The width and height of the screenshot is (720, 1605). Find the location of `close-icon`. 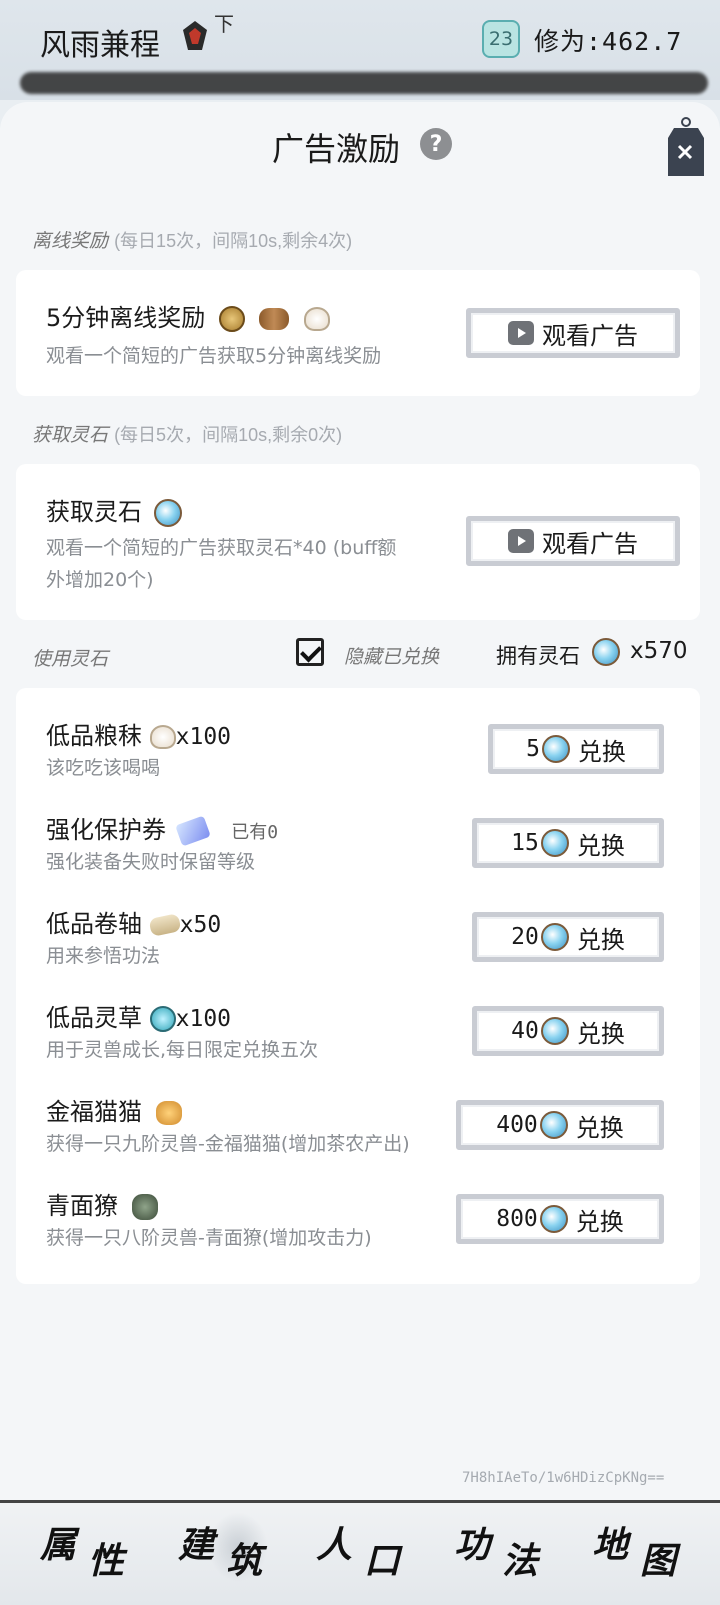

close-icon is located at coordinates (686, 150).